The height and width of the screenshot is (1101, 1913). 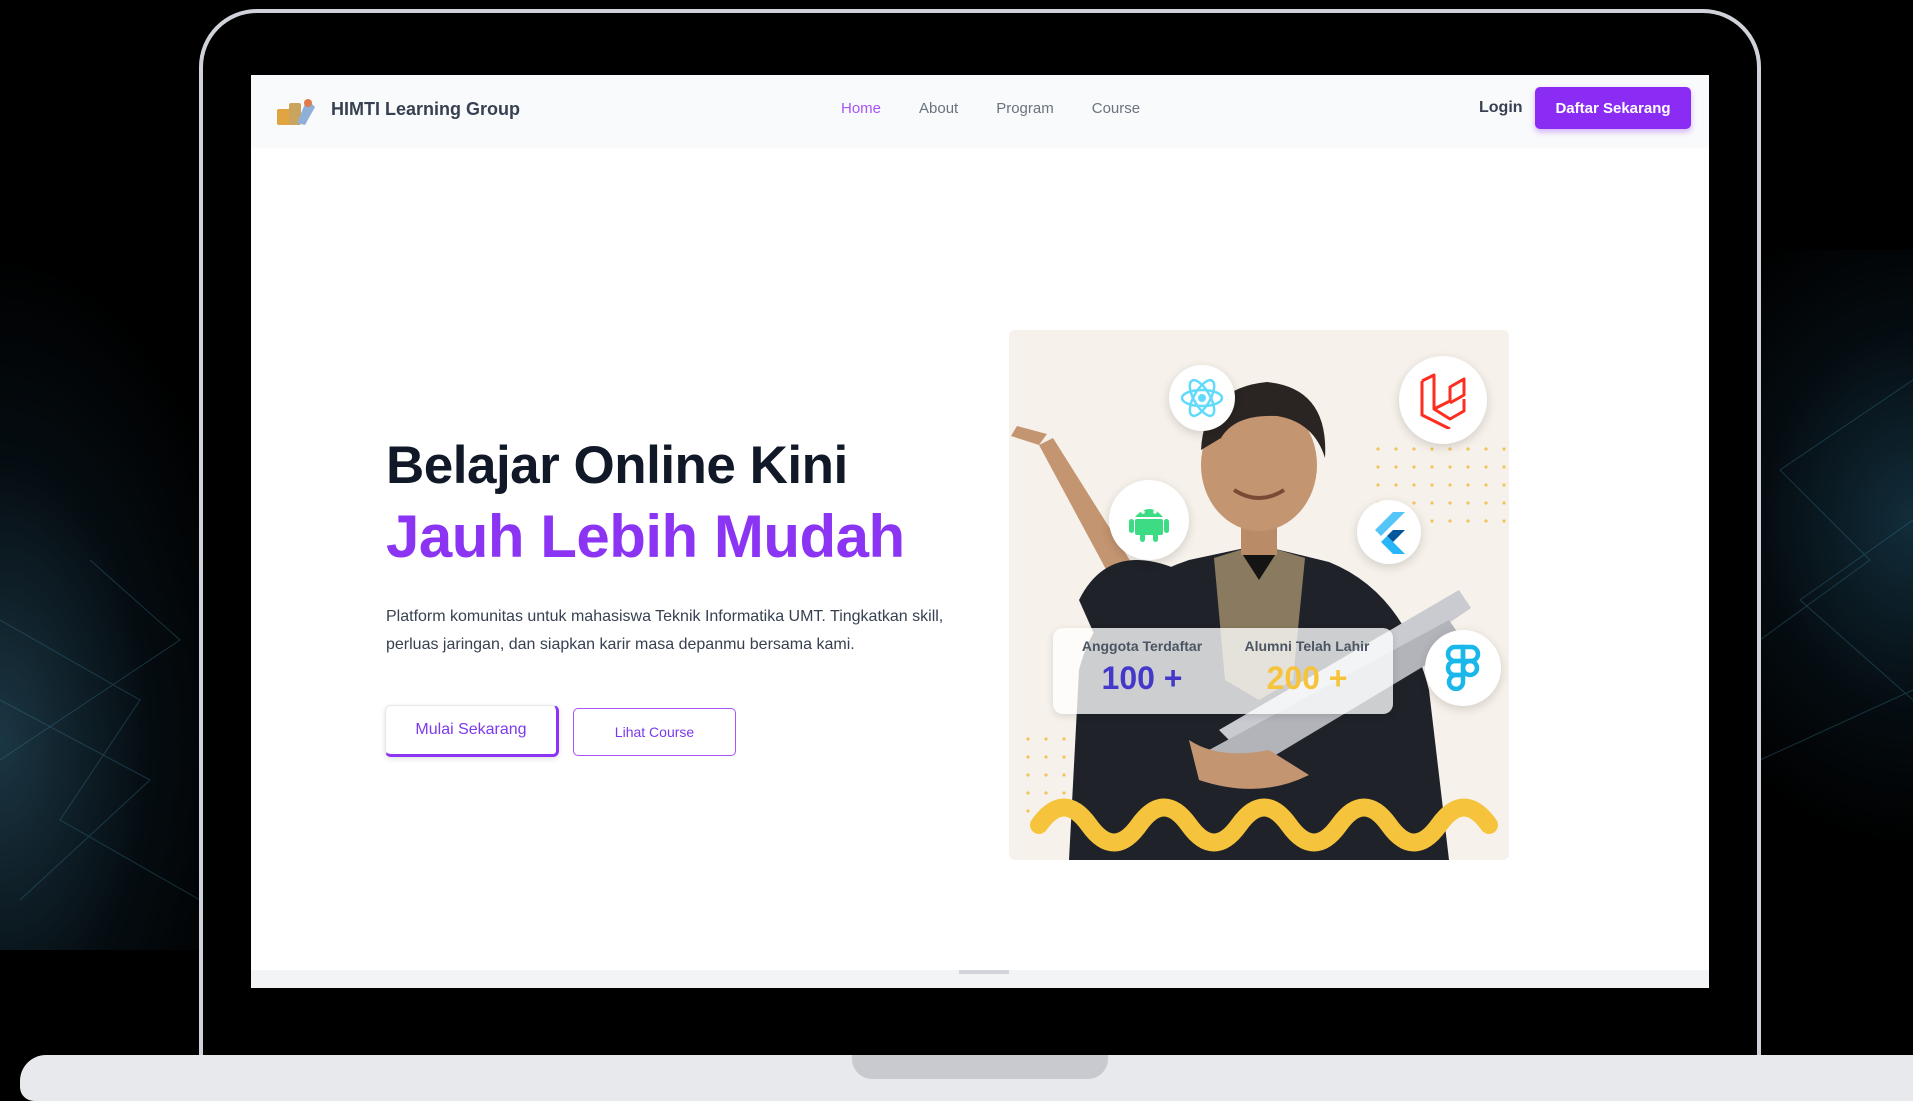 What do you see at coordinates (425, 109) in the screenshot?
I see `brand-name: HIMTI Learning Group` at bounding box center [425, 109].